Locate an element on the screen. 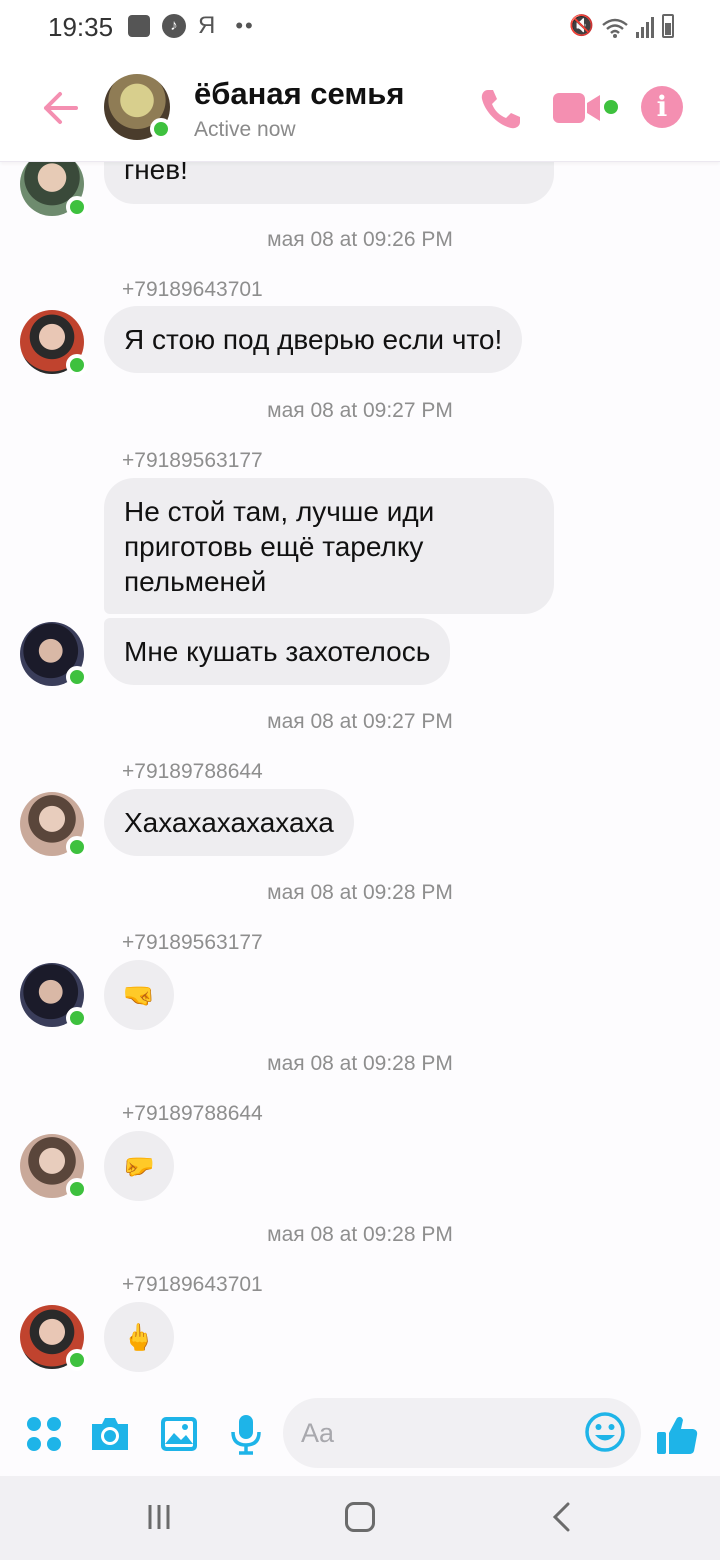  nav-back-icon is located at coordinates (562, 1517).